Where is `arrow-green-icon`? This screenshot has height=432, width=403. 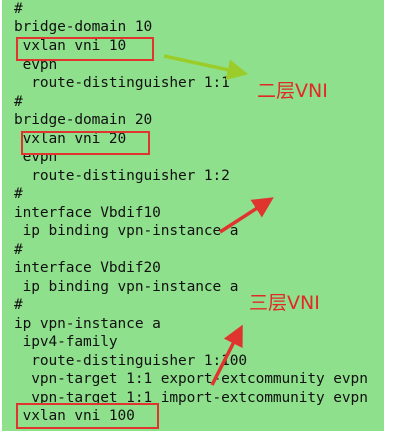 arrow-green-icon is located at coordinates (206, 67).